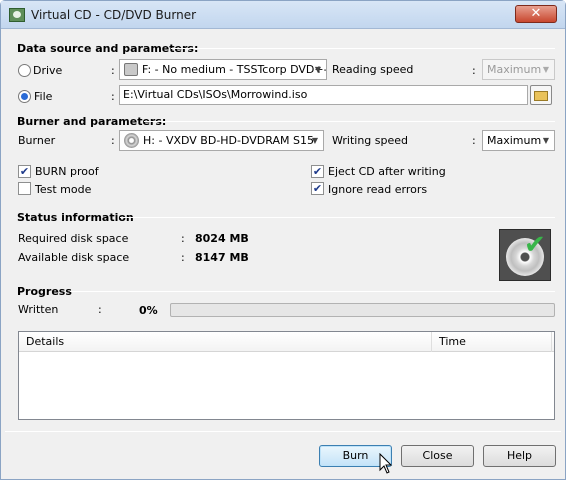  I want to click on drive-colon: :, so click(113, 70).